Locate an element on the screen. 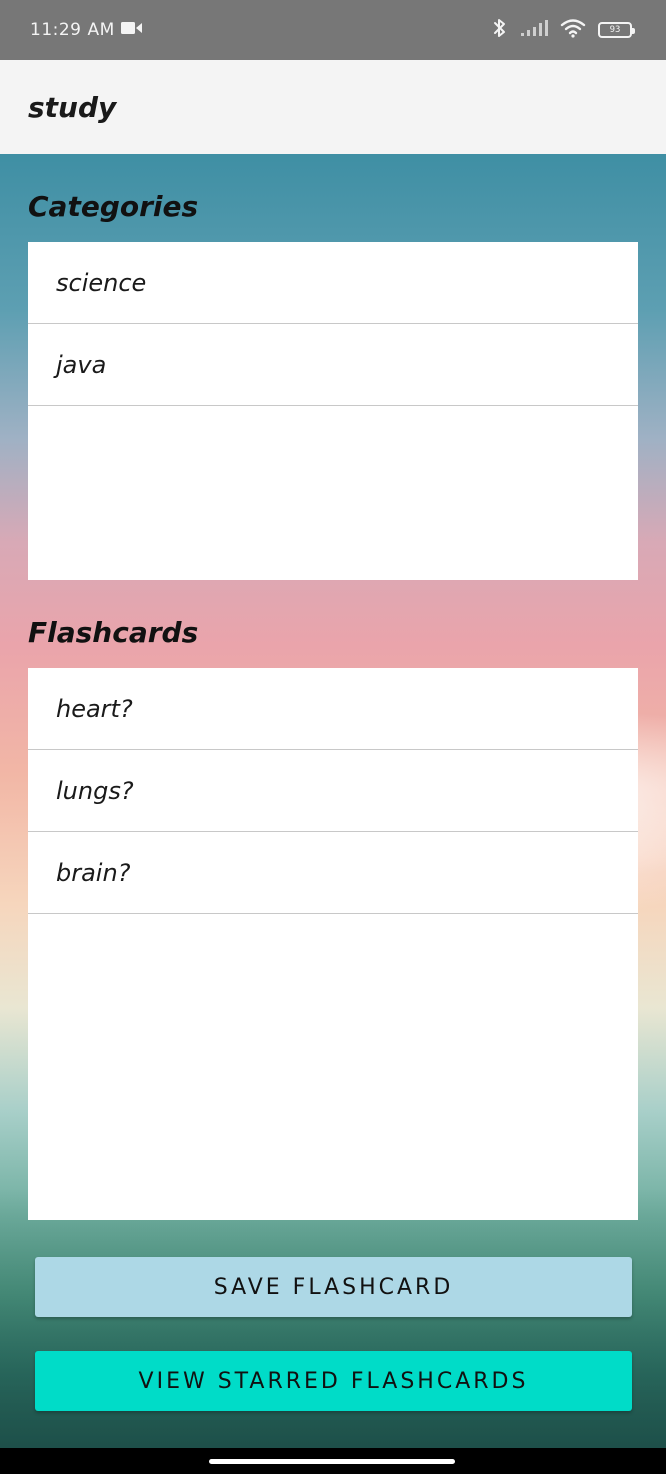 The width and height of the screenshot is (666, 1474). app-title: study is located at coordinates (72, 107).